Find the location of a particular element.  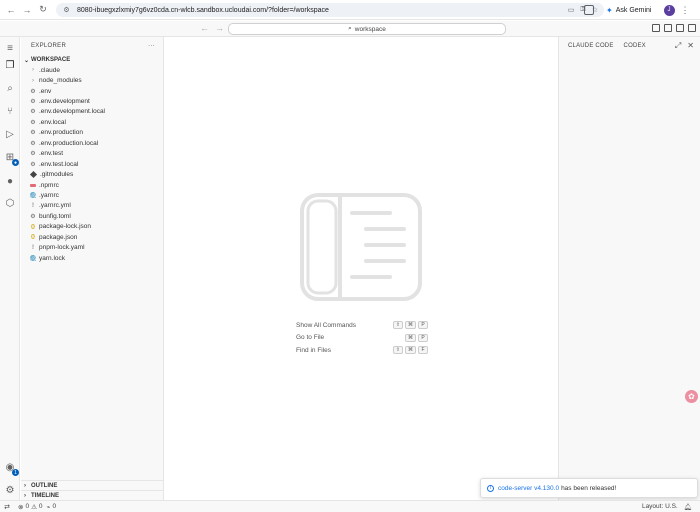

ports-count: 0 is located at coordinates (54, 506).